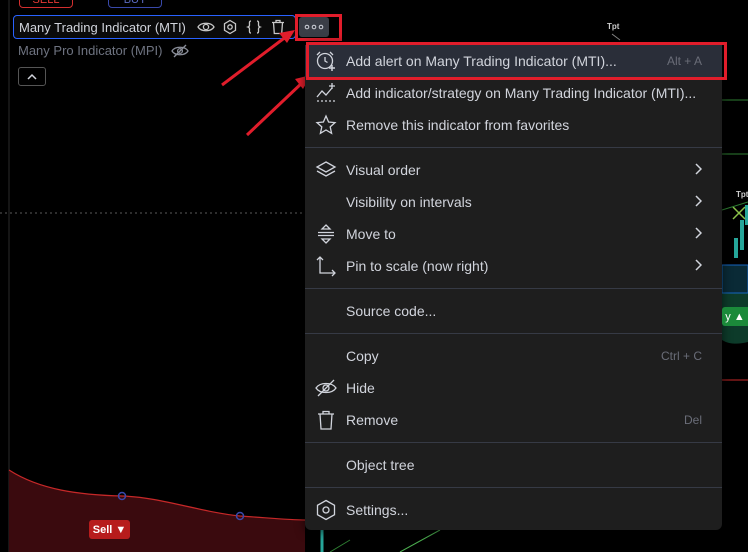 The width and height of the screenshot is (748, 552). What do you see at coordinates (326, 234) in the screenshot?
I see `move-to-icon` at bounding box center [326, 234].